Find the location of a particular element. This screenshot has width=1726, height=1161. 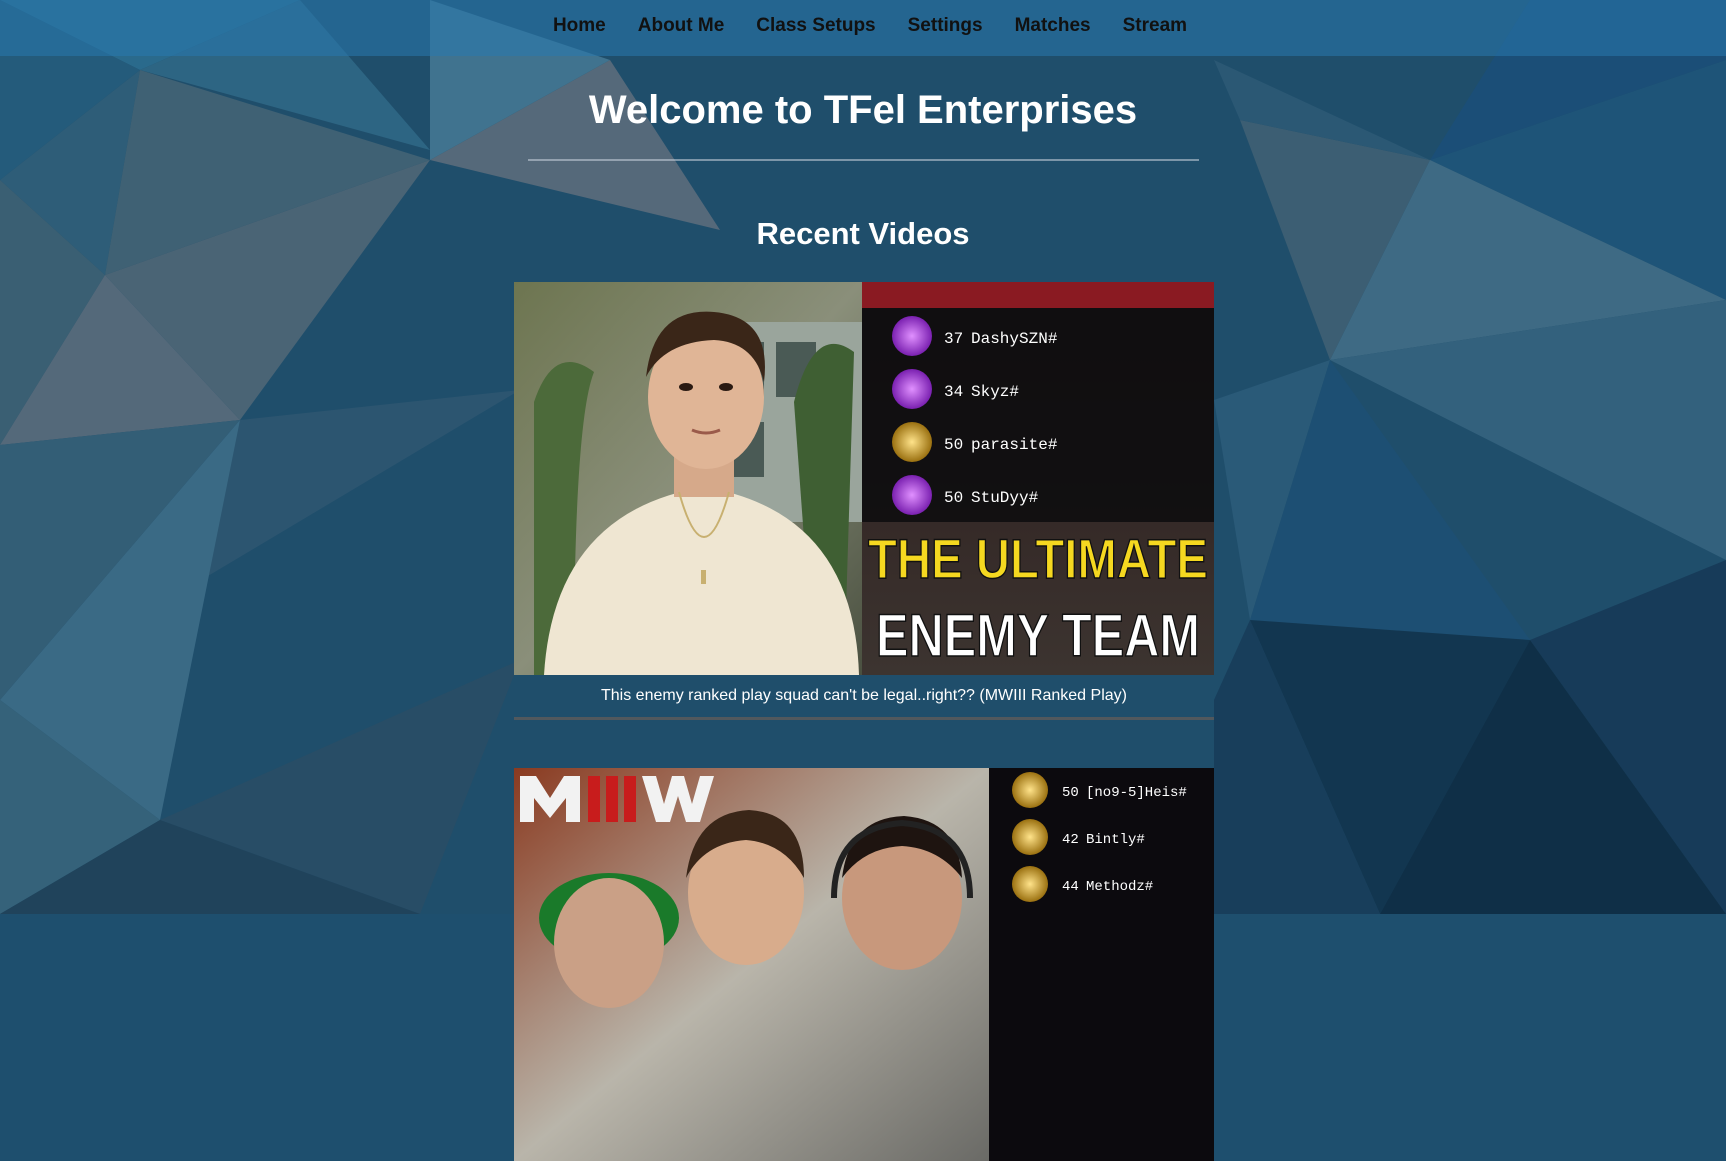

scoreboard-score: 34 is located at coordinates (953, 392).